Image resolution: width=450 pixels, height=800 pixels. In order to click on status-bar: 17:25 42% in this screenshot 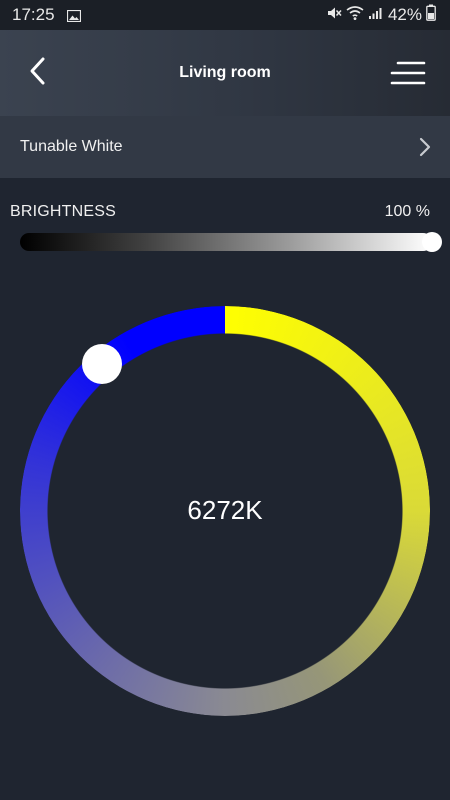, I will do `click(225, 15)`.